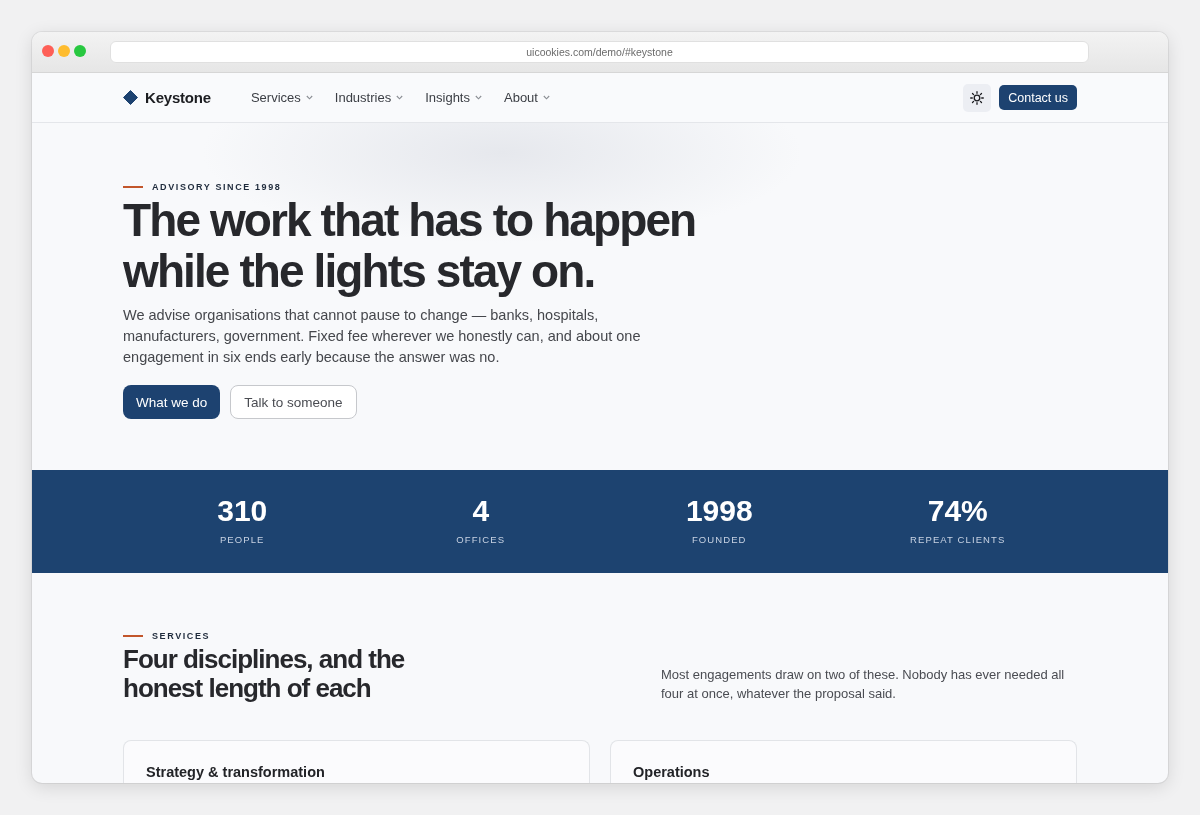 This screenshot has width=1200, height=815. What do you see at coordinates (599, 52) in the screenshot?
I see `address-bar: uicookies.com/demo/#keystone` at bounding box center [599, 52].